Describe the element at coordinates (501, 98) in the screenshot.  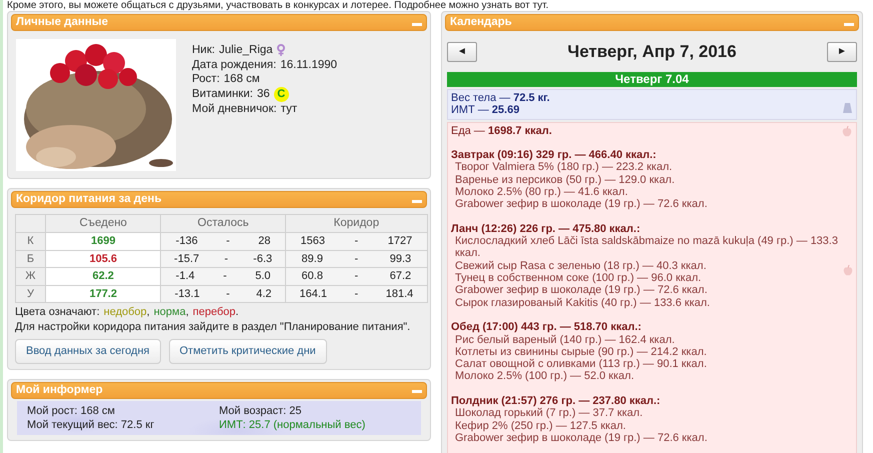
I see `weight-text: Вес тела — 72.5 кг.` at that location.